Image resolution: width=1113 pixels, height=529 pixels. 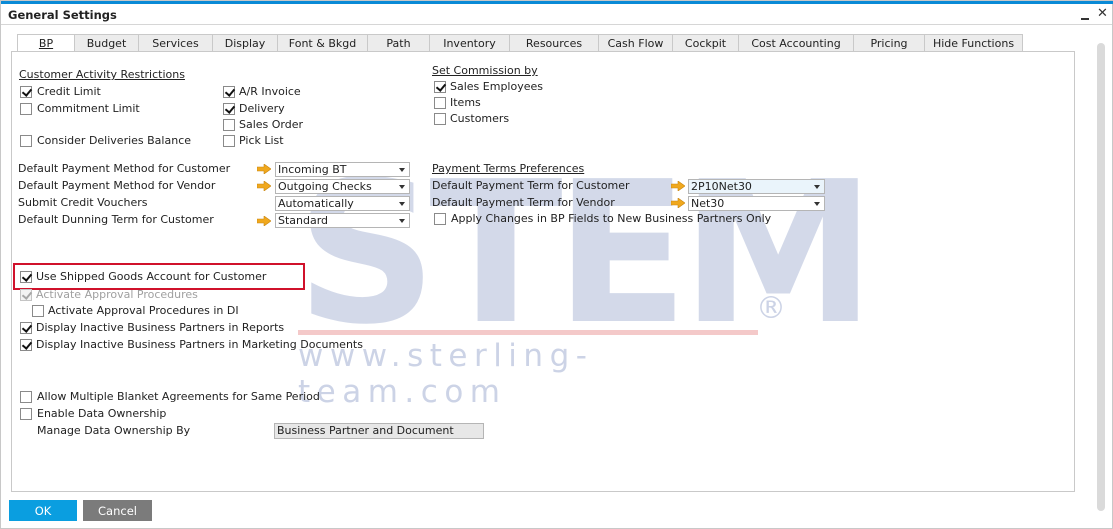 I want to click on payment-method-vendor-select: Outgoing Checks, so click(x=342, y=186).